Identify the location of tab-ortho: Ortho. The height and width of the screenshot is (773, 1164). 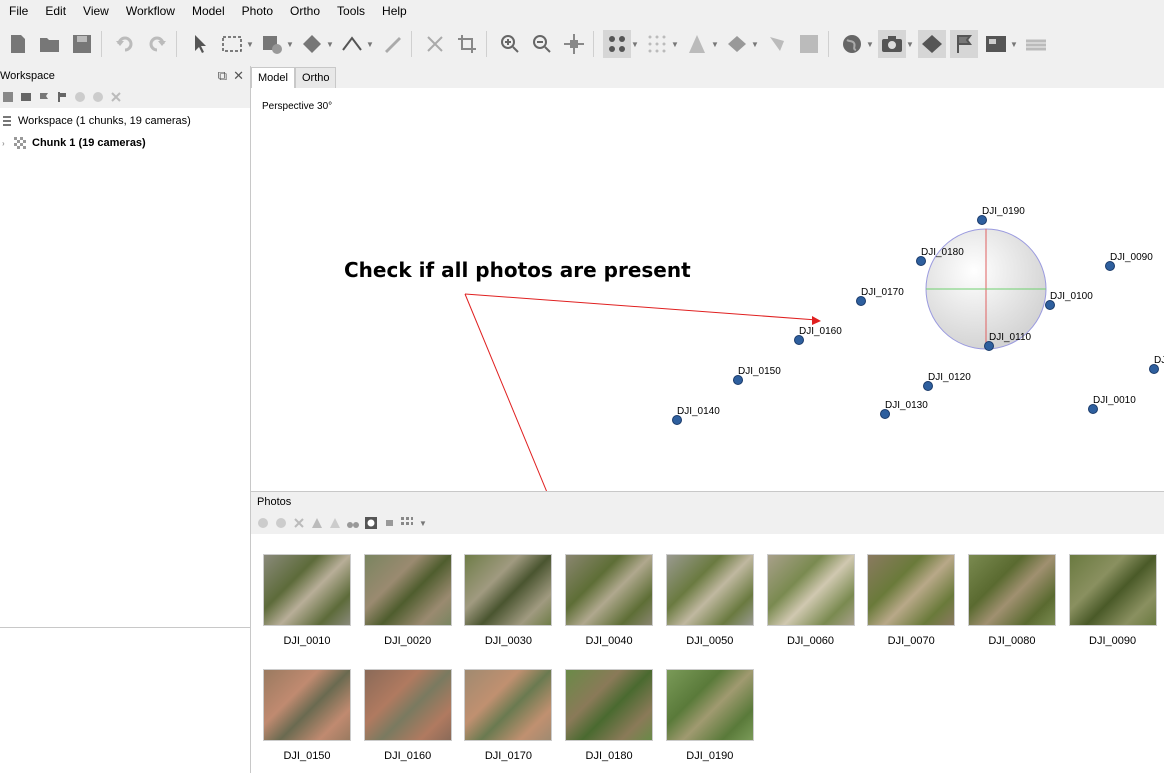
(315, 77).